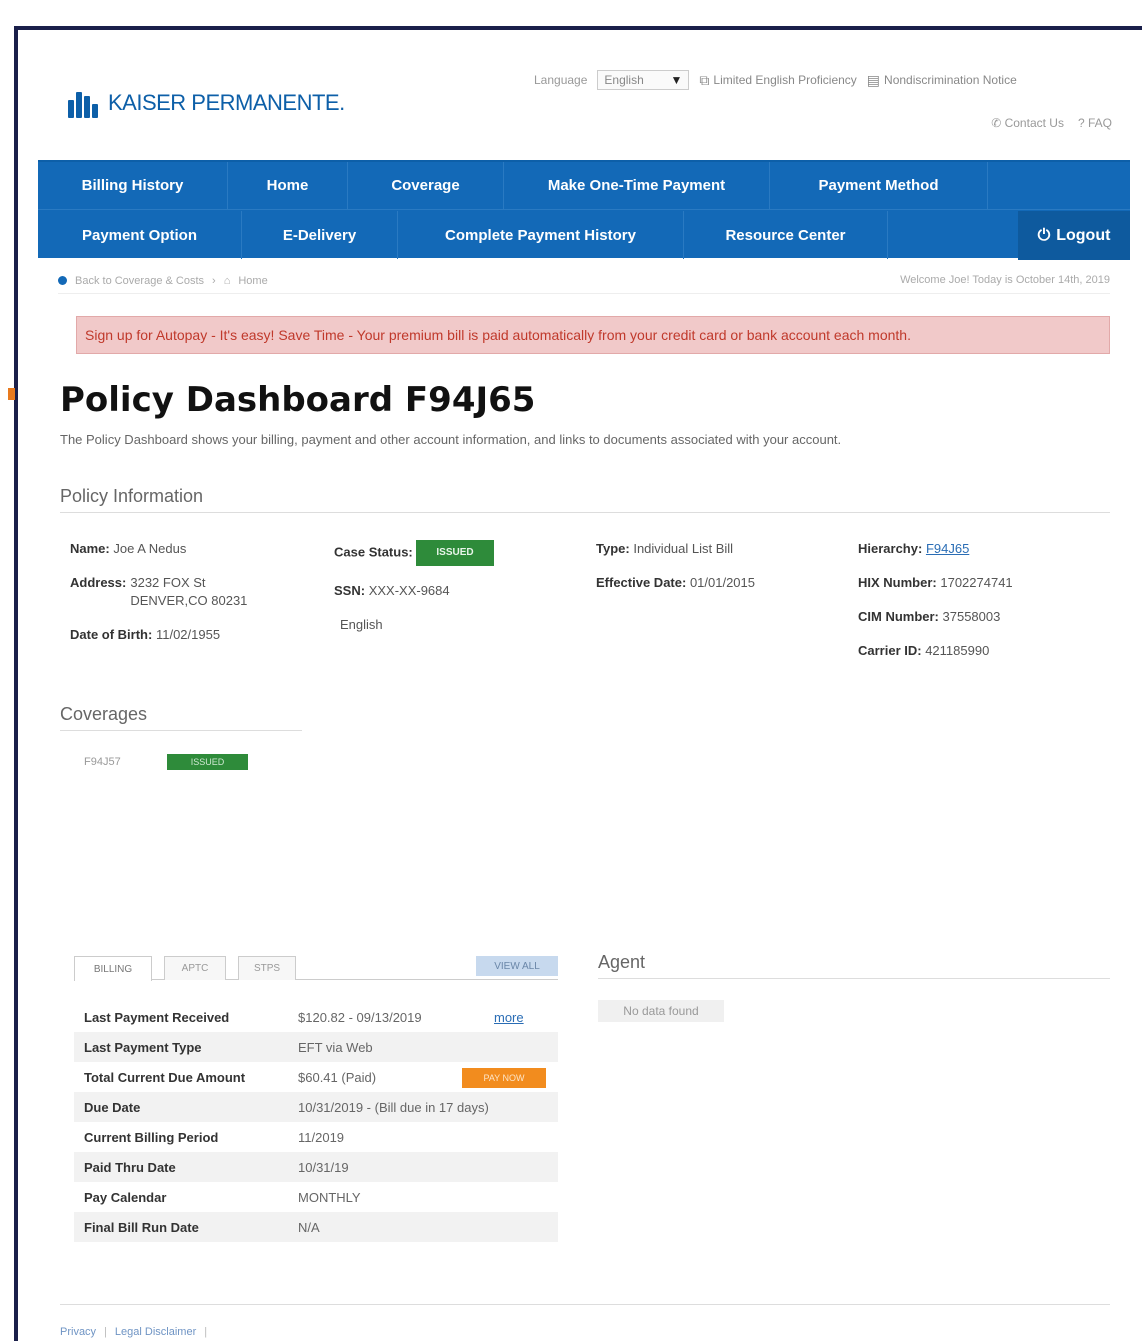  What do you see at coordinates (112, 1107) in the screenshot?
I see `row-label: Due Date` at bounding box center [112, 1107].